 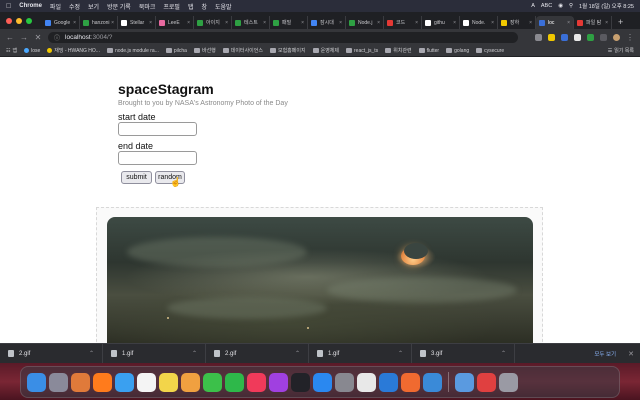 I want to click on facetime-icon, so click(x=234, y=382).